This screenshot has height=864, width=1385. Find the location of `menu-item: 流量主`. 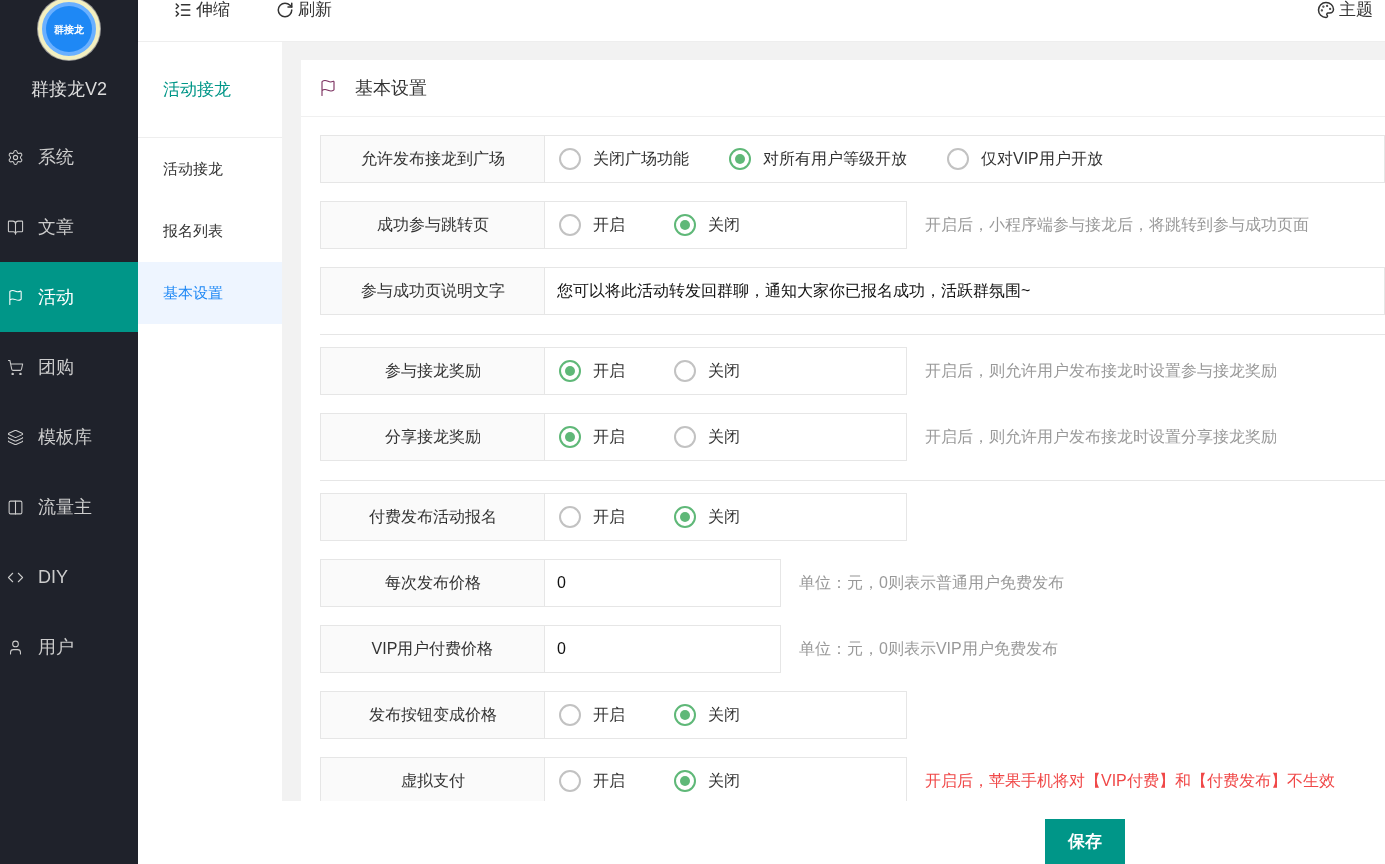

menu-item: 流量主 is located at coordinates (69, 507).